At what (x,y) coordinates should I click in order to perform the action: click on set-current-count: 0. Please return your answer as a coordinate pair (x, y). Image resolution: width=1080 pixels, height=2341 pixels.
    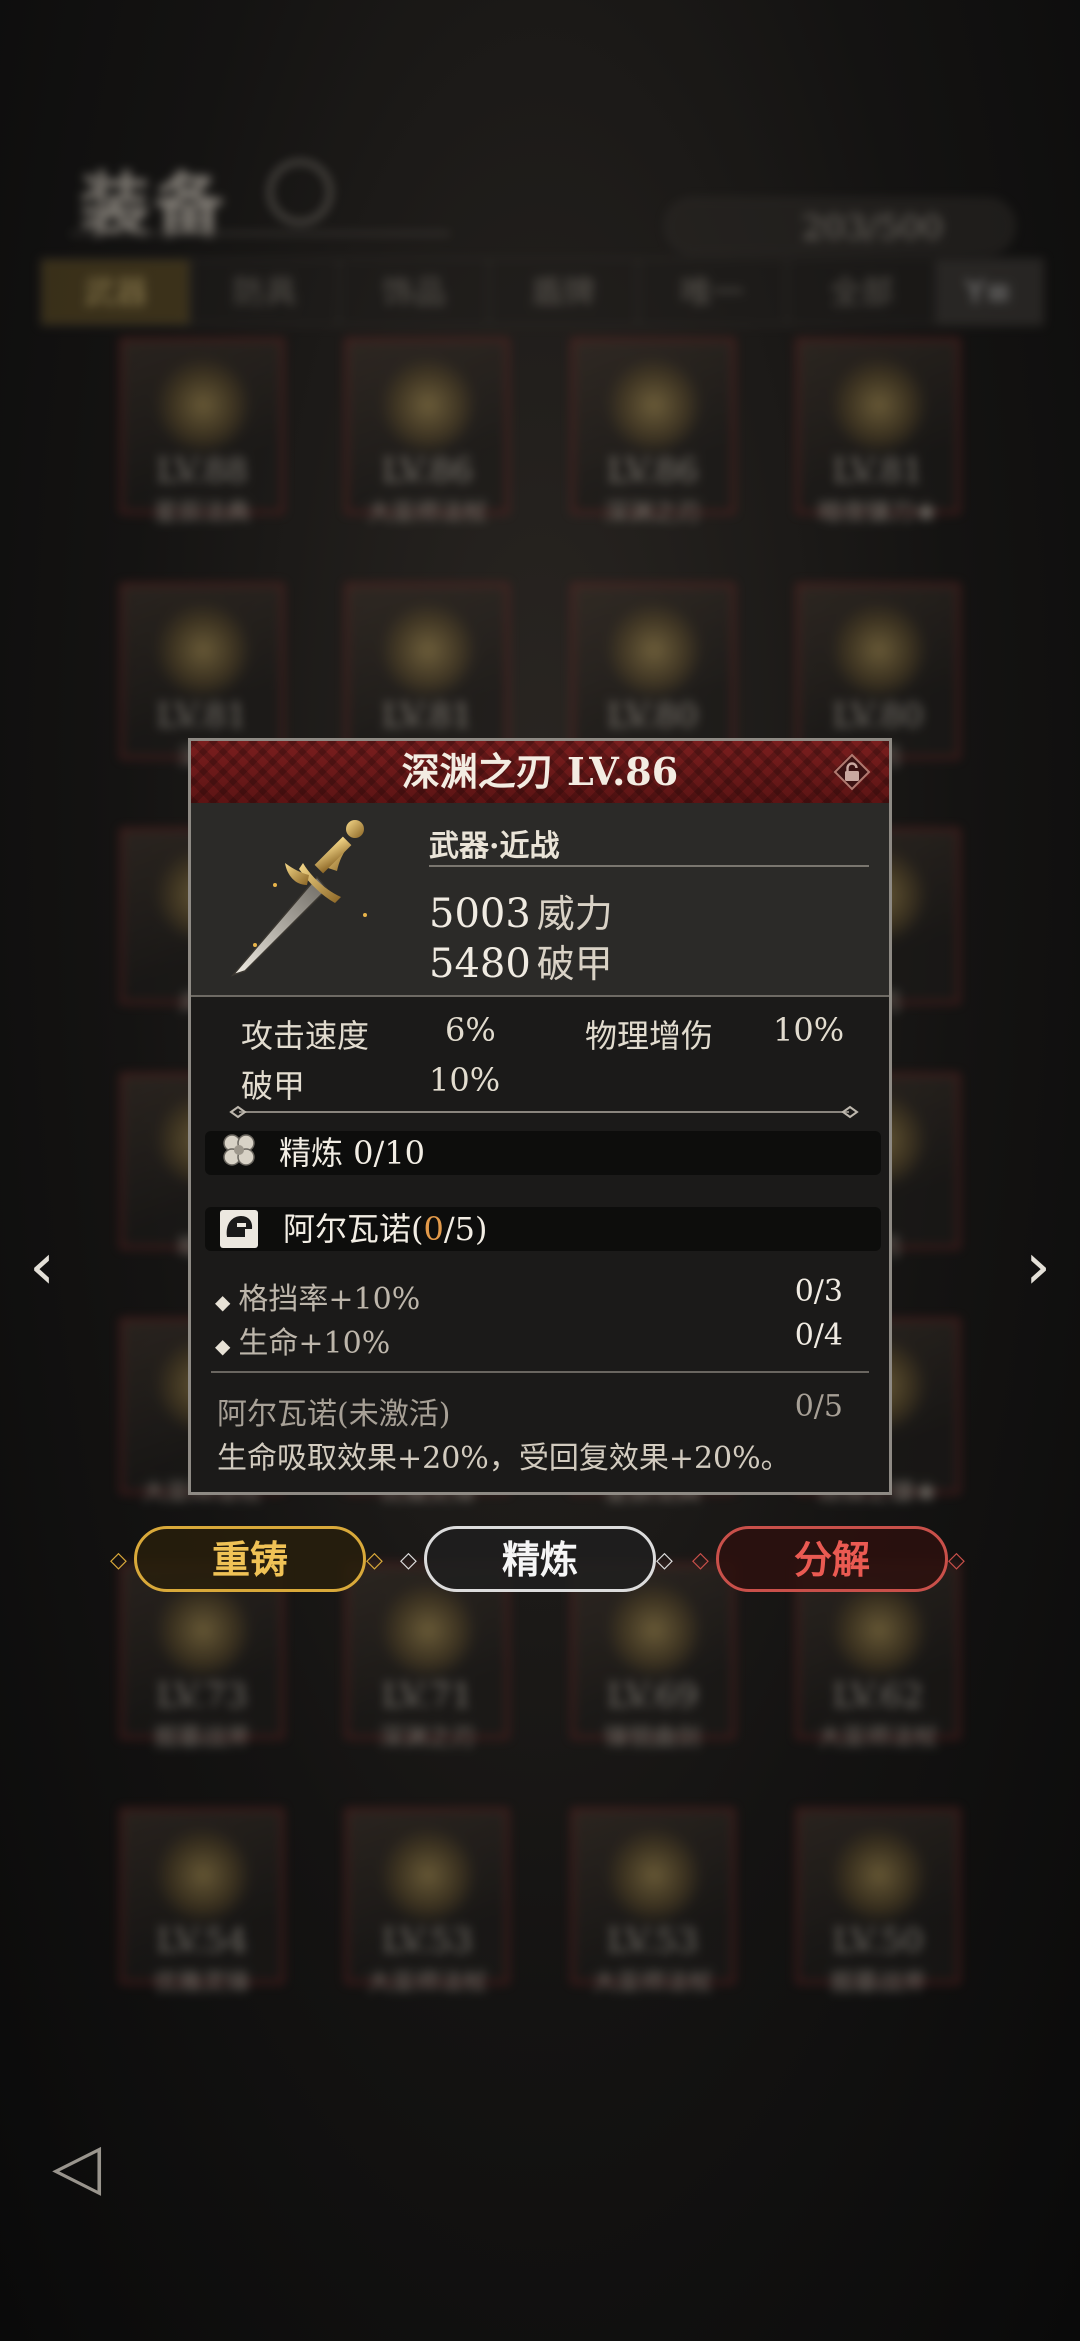
    Looking at the image, I should click on (433, 1229).